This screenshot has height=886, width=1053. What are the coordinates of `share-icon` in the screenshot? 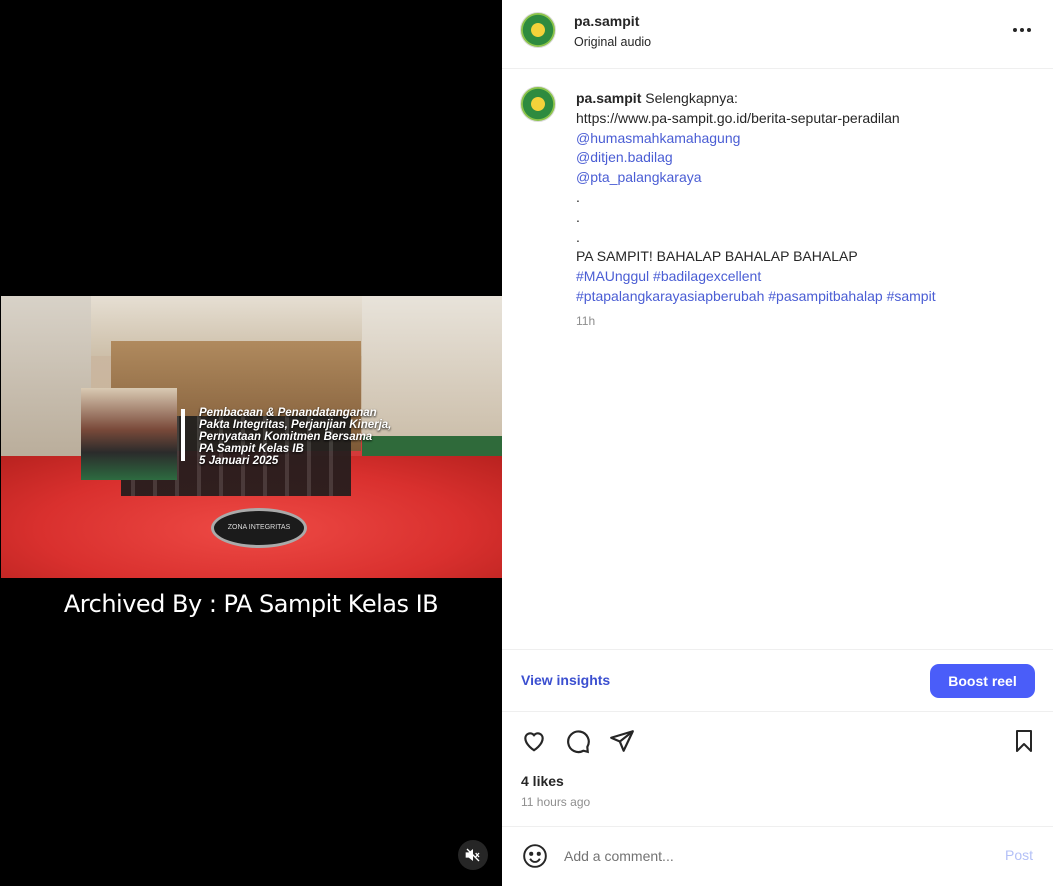 It's located at (622, 741).